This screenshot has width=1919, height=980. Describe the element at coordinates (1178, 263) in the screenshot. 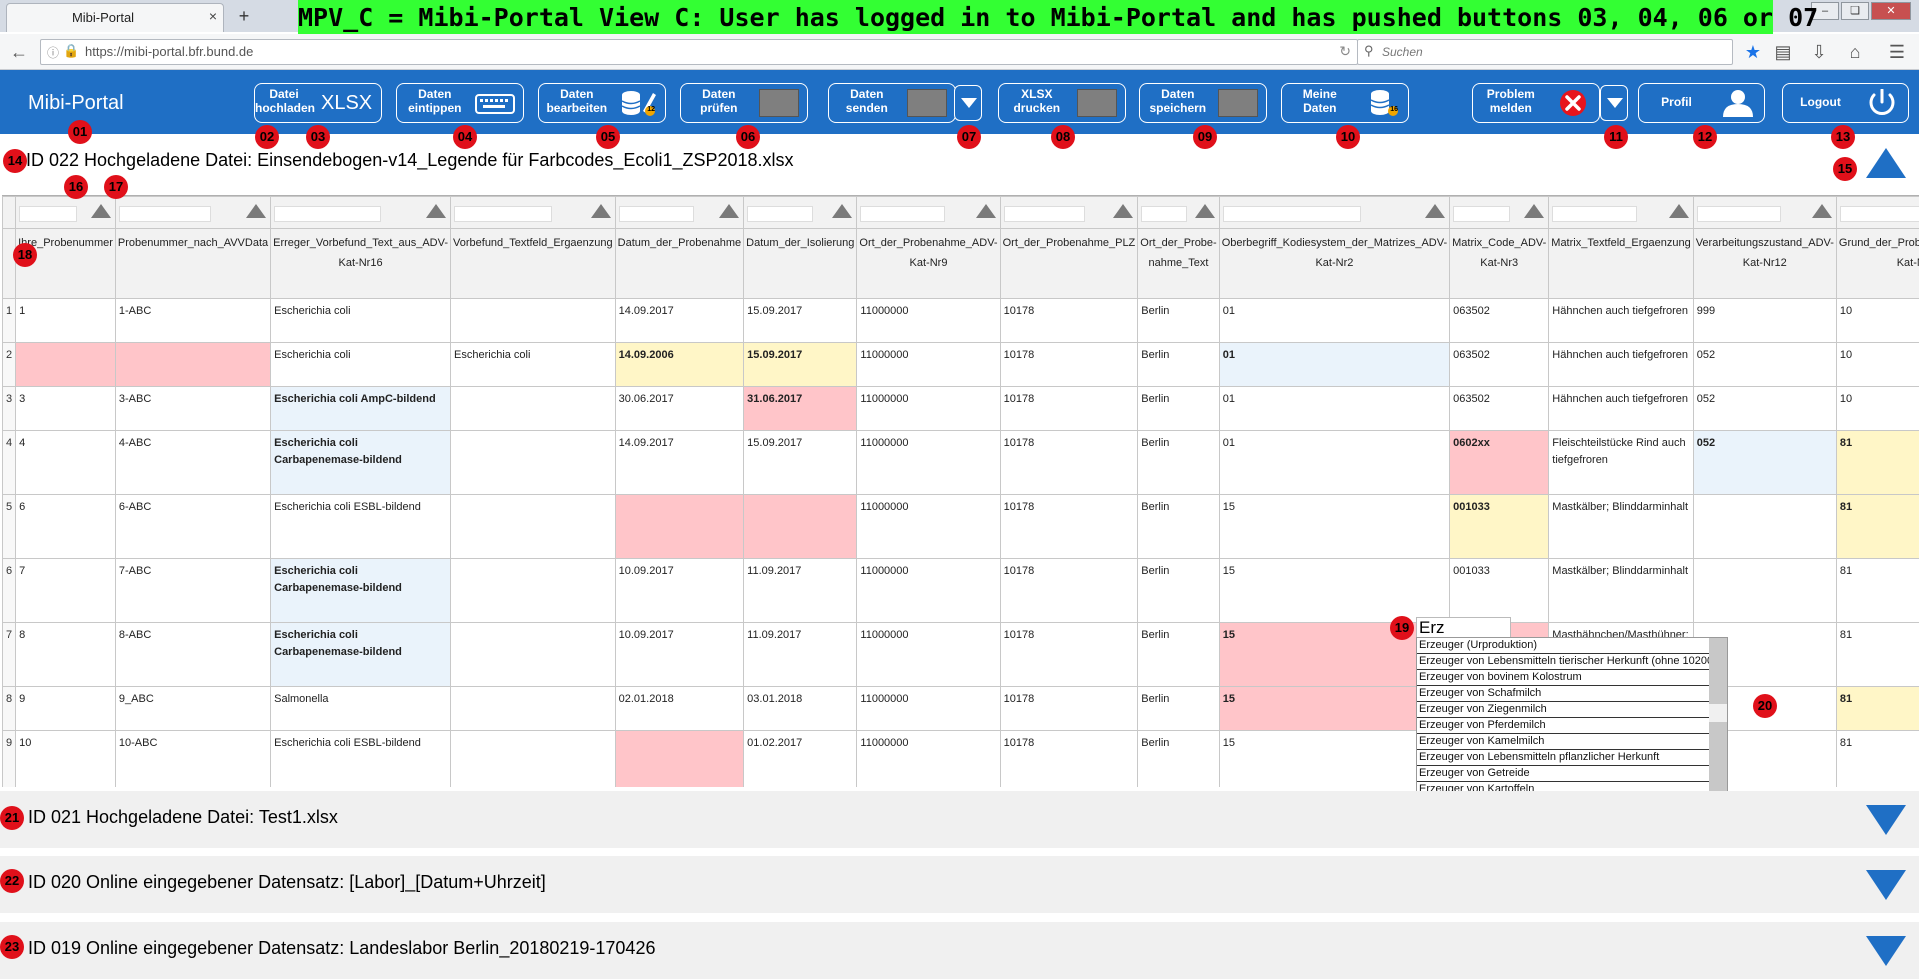

I see `column-header: Ort_der_Probe-nahme_Text` at that location.